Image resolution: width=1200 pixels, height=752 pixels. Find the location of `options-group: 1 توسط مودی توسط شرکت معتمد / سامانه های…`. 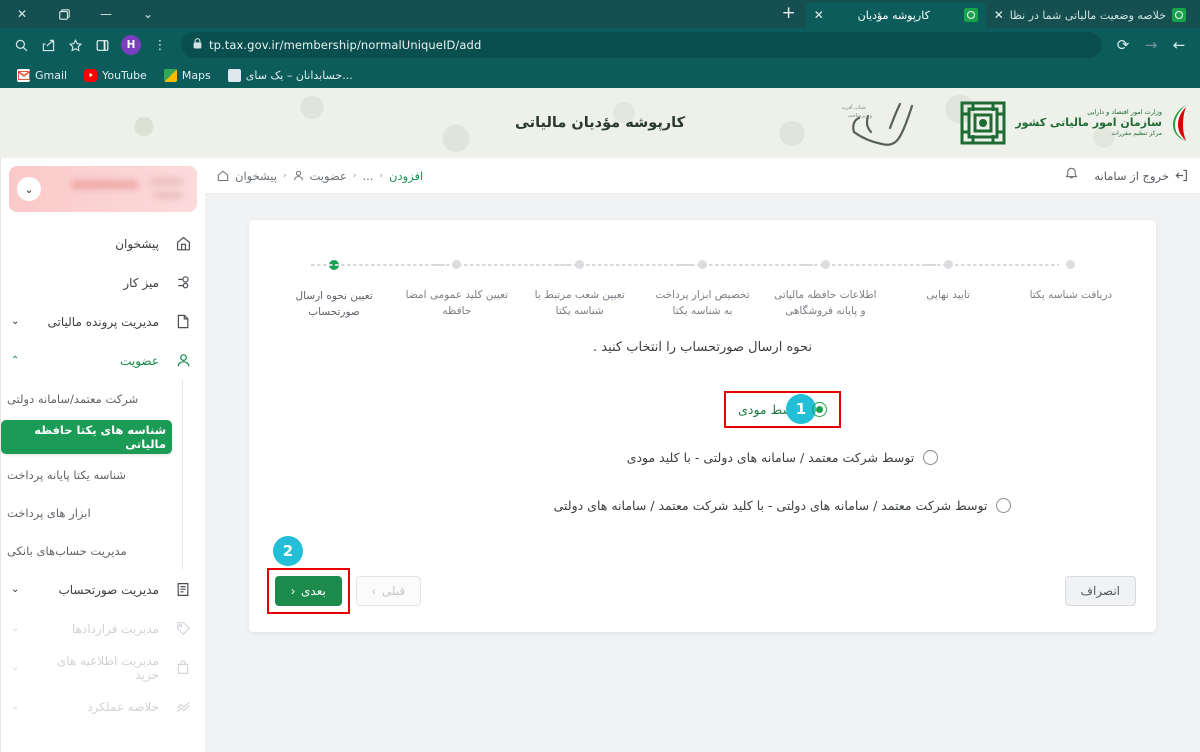

options-group: 1 توسط مودی توسط شرکت معتمد / سامانه های… is located at coordinates (702, 457).